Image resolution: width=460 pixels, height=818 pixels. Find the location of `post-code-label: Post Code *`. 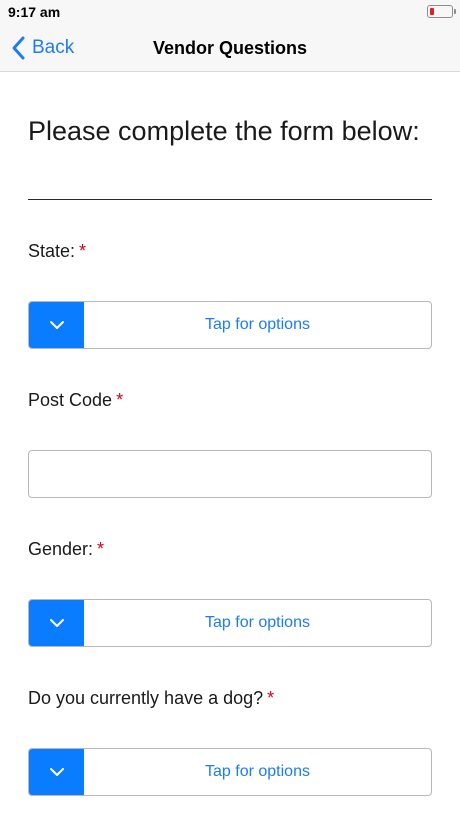

post-code-label: Post Code * is located at coordinates (75, 400).